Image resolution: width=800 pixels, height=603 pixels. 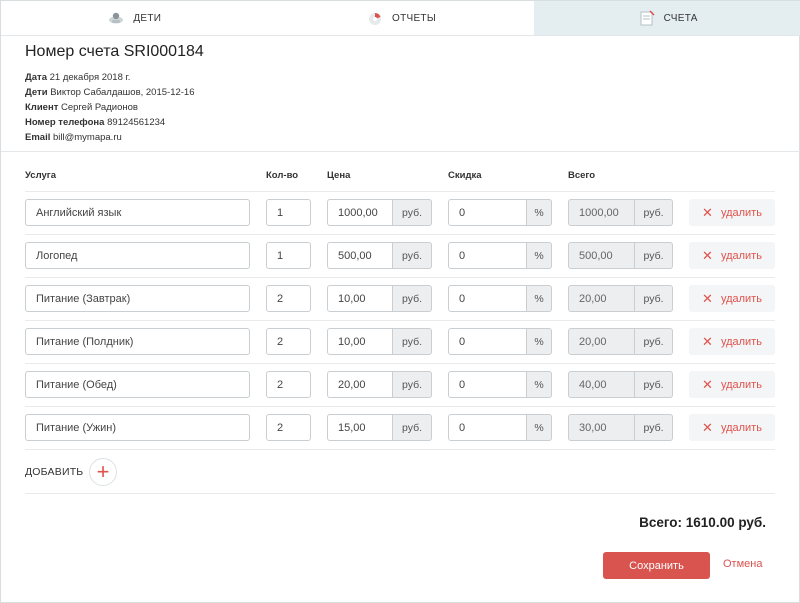 I want to click on col-header-service: Услуга, so click(x=41, y=175).